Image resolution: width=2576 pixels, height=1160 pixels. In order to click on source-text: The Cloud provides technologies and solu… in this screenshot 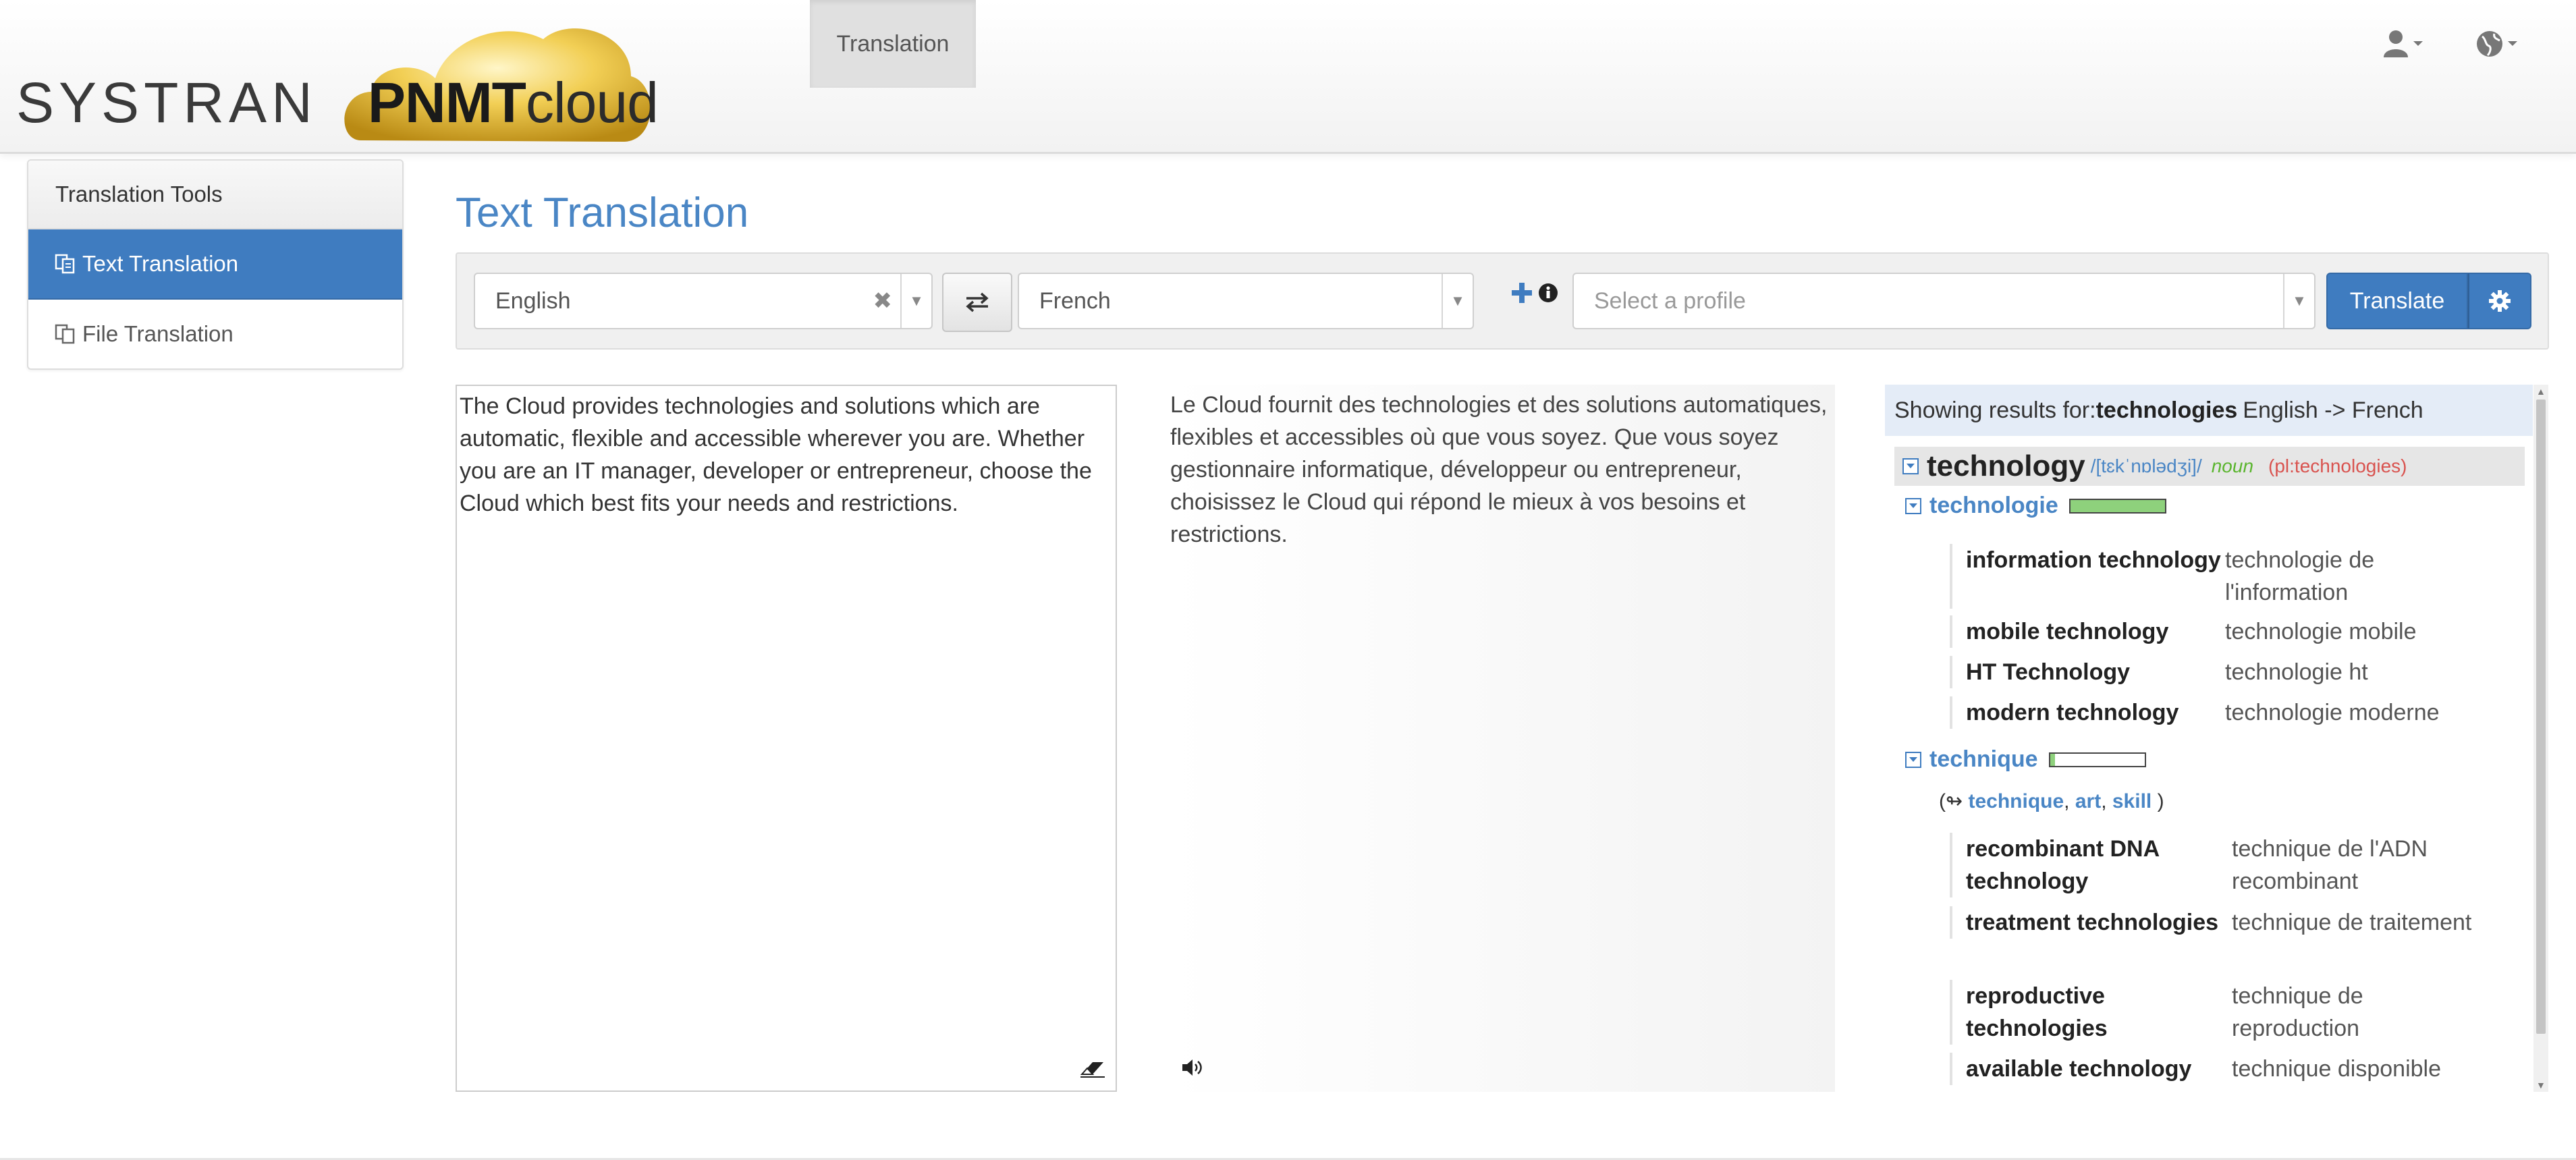, I will do `click(776, 455)`.